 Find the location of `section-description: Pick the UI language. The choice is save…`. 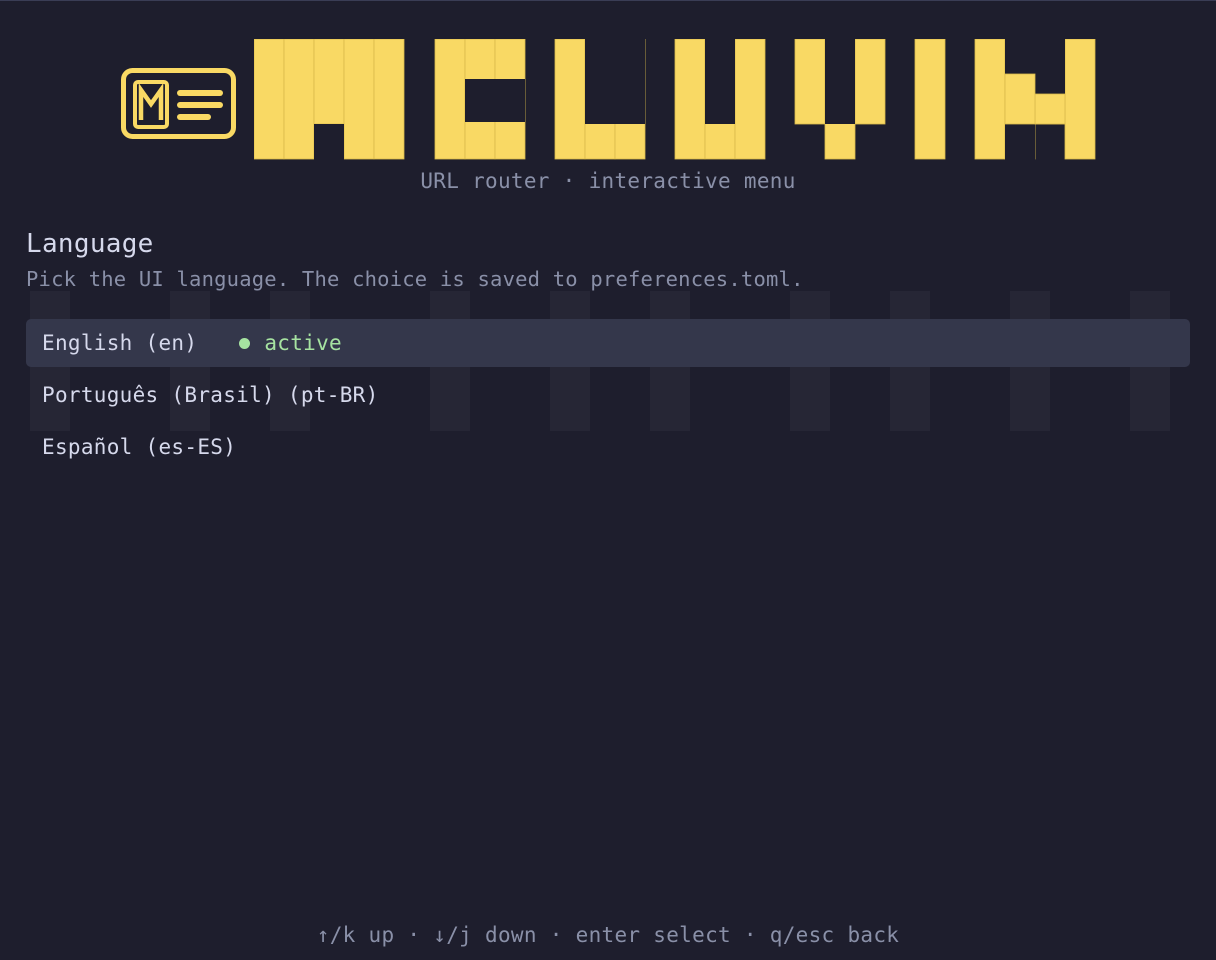

section-description: Pick the UI language. The choice is save… is located at coordinates (415, 279).